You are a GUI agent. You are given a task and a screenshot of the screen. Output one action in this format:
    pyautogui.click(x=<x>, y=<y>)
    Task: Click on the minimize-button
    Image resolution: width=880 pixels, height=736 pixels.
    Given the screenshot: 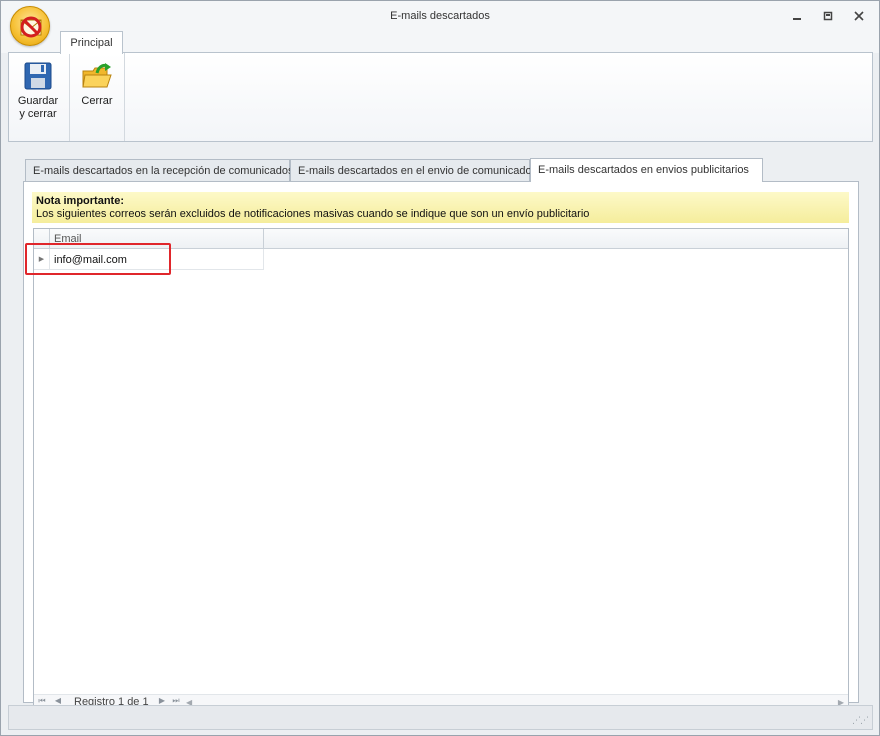 What is the action you would take?
    pyautogui.click(x=797, y=16)
    